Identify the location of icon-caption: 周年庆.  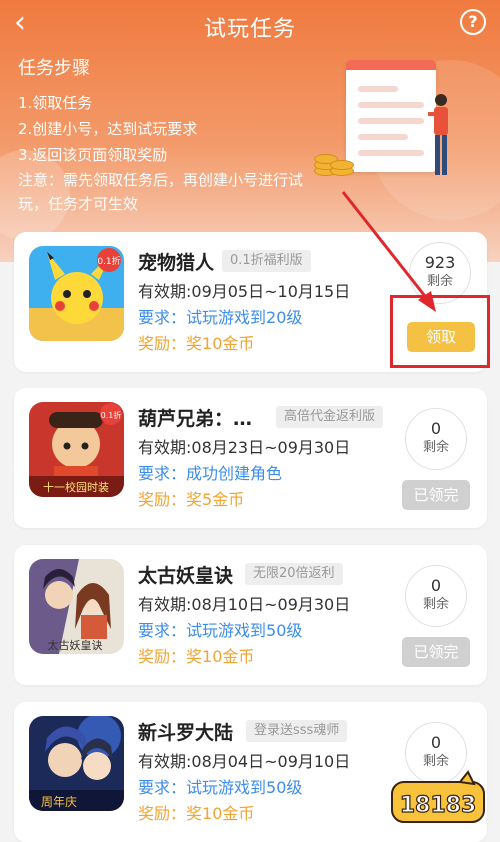
(59, 802).